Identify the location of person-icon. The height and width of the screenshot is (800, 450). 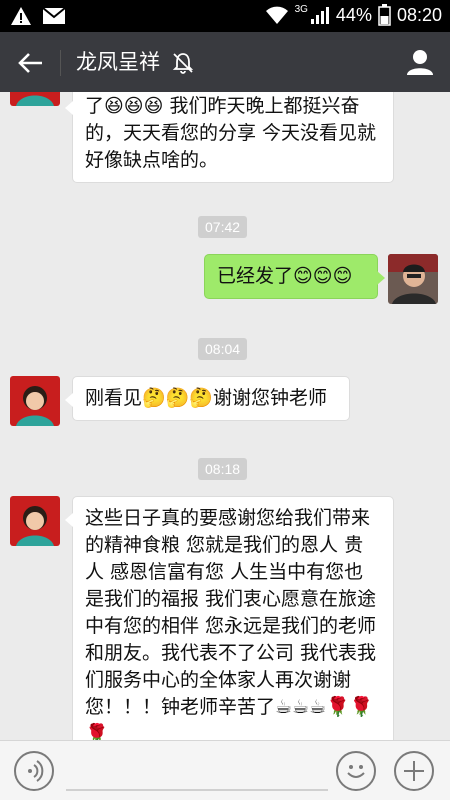
(420, 62).